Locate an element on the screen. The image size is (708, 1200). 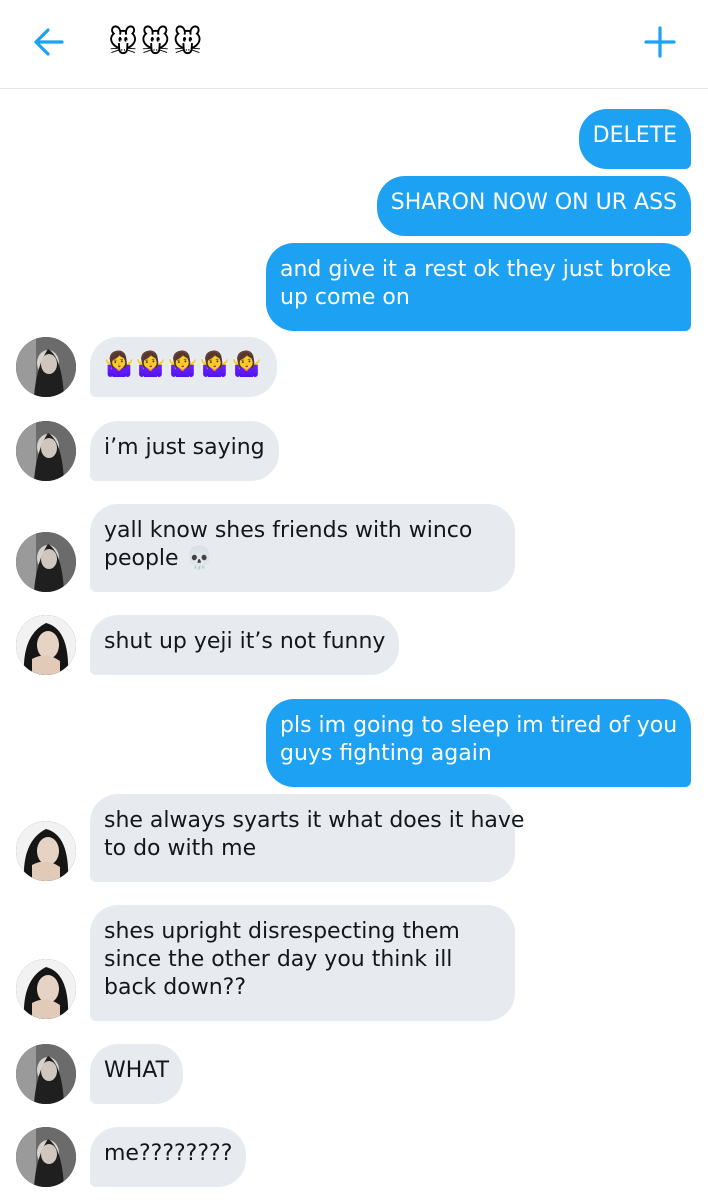
message-text-line: guys fighting again is located at coordinates (386, 753).